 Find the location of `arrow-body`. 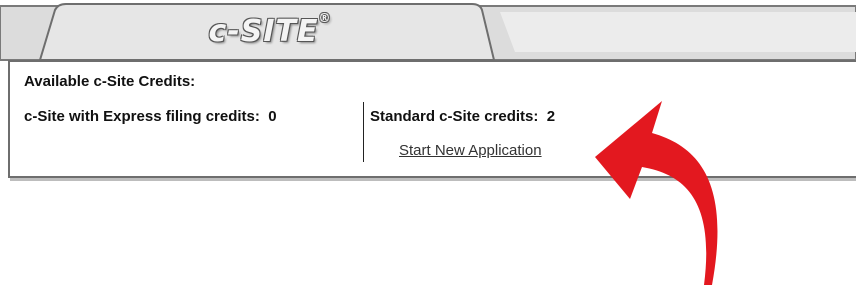

arrow-body is located at coordinates (656, 193).